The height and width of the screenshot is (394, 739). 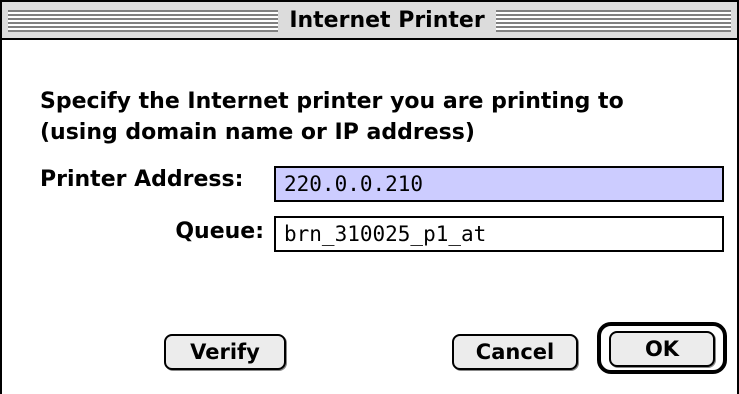 I want to click on verify-button: Verify, so click(x=225, y=352).